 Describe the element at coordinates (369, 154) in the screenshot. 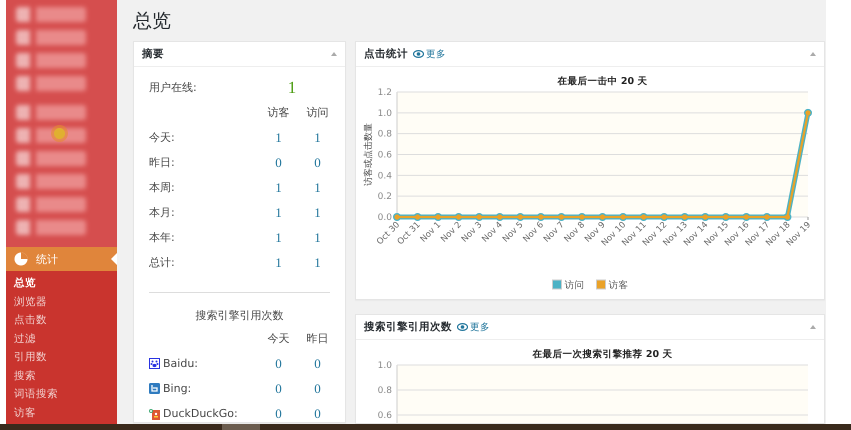

I see `y-axis-label: 访客或点击数量` at that location.